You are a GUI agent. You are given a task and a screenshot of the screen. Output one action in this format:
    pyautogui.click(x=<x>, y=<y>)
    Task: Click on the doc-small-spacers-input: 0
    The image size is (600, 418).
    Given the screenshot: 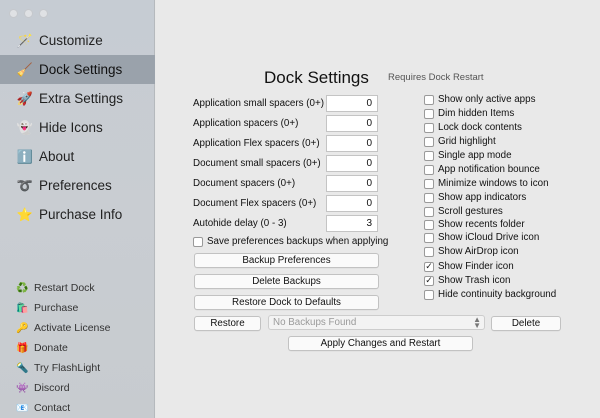 What is the action you would take?
    pyautogui.click(x=352, y=163)
    